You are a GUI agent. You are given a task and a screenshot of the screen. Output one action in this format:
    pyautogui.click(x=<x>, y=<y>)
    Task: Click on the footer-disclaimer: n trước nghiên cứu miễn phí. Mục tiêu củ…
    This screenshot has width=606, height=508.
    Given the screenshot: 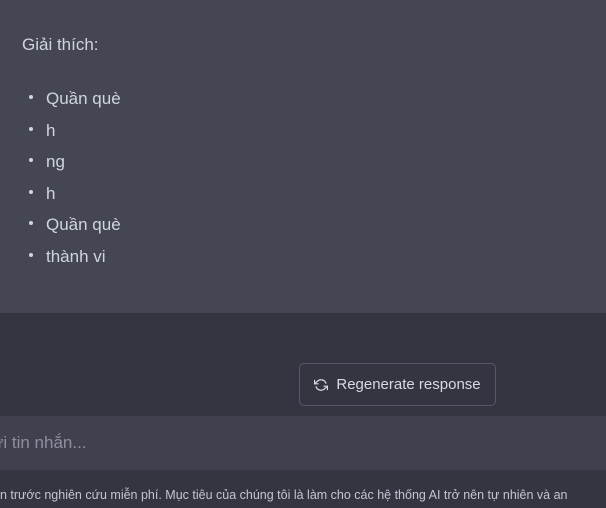 What is the action you would take?
    pyautogui.click(x=284, y=495)
    